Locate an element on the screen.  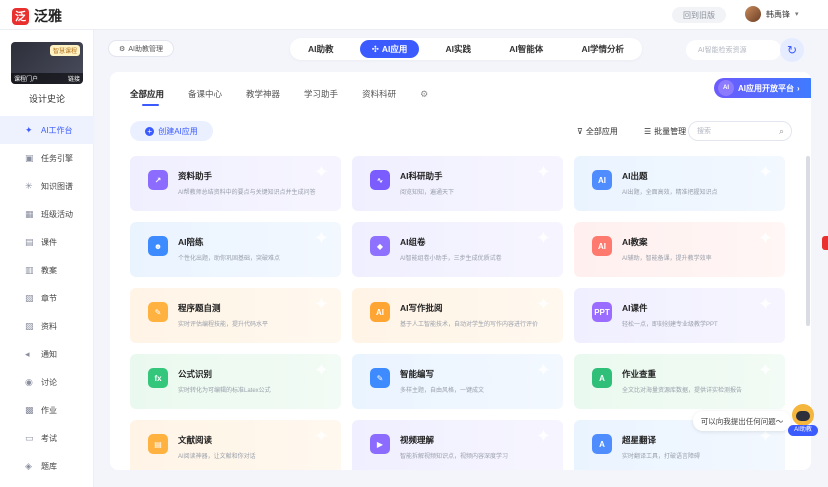
course-portal-link: 课程门户 is located at coordinates (26, 78).